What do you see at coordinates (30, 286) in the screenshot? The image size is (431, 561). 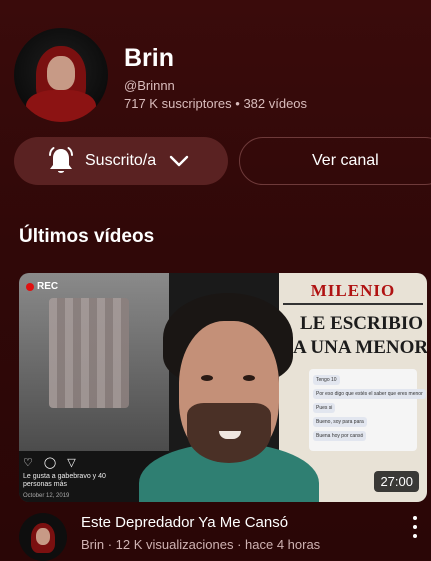 I see `rec-dot-icon` at bounding box center [30, 286].